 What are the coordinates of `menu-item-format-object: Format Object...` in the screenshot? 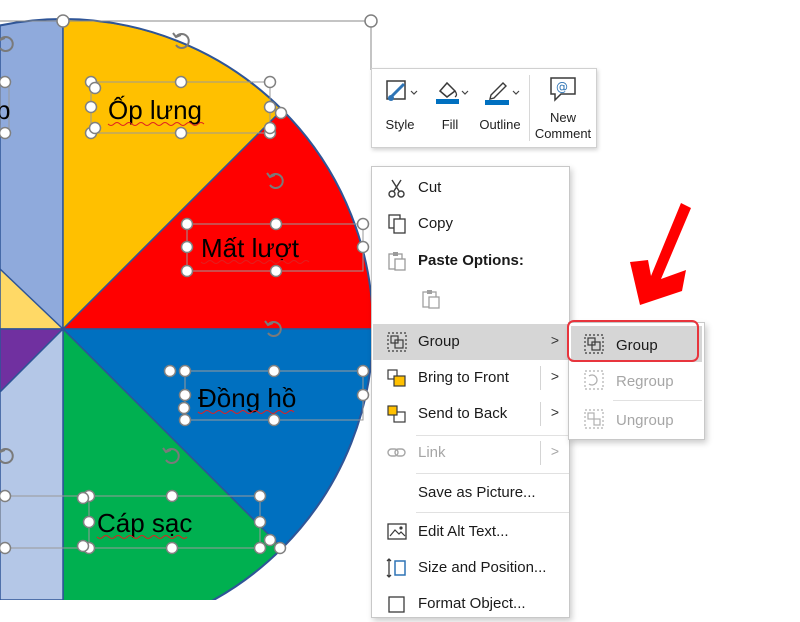 It's located at (470, 604).